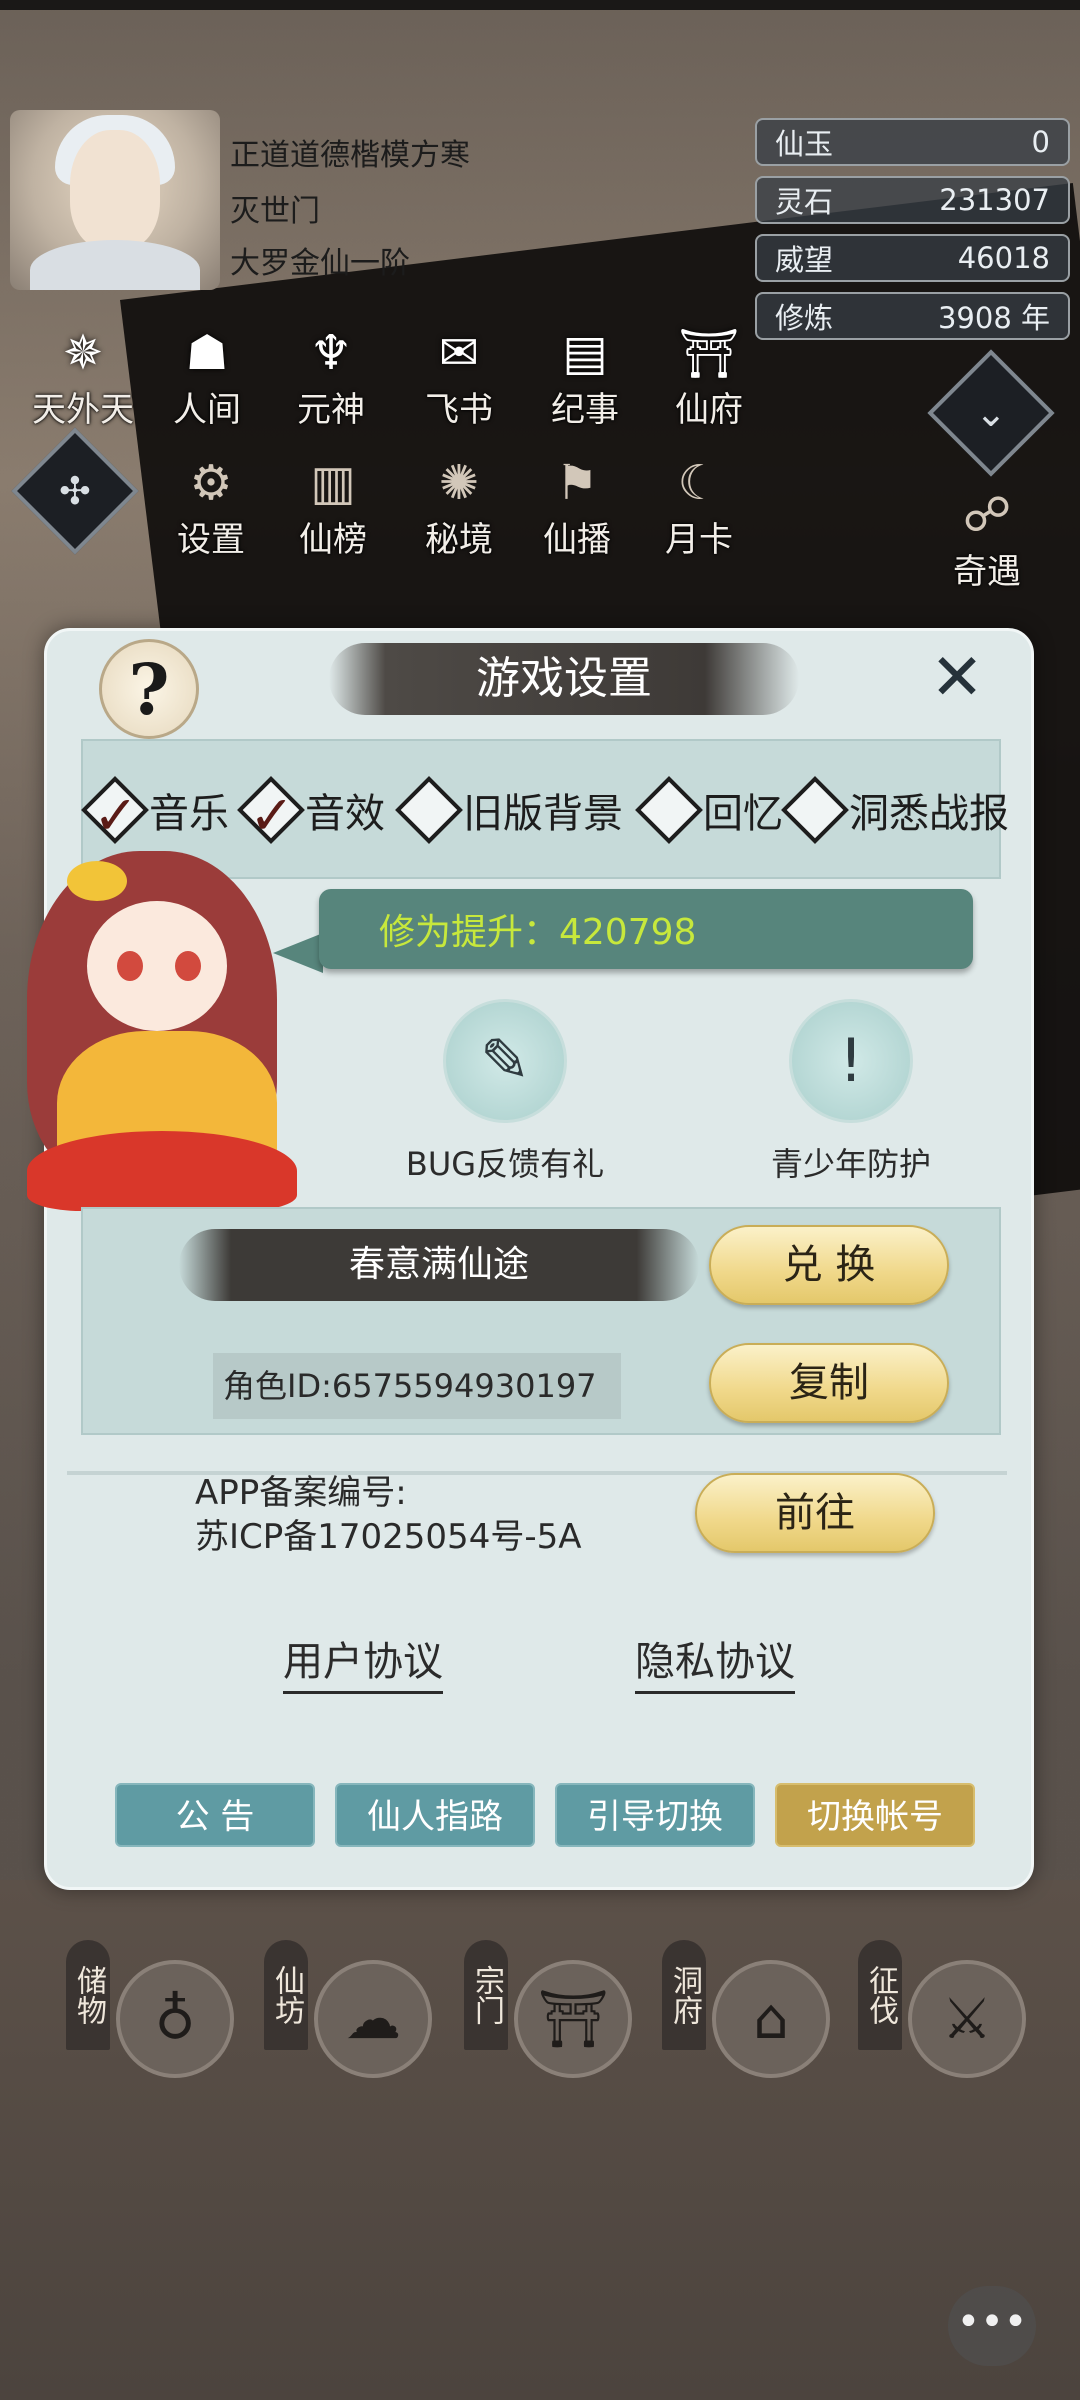  What do you see at coordinates (942, 2010) in the screenshot?
I see `nav-battle: 征伐 ⚔` at bounding box center [942, 2010].